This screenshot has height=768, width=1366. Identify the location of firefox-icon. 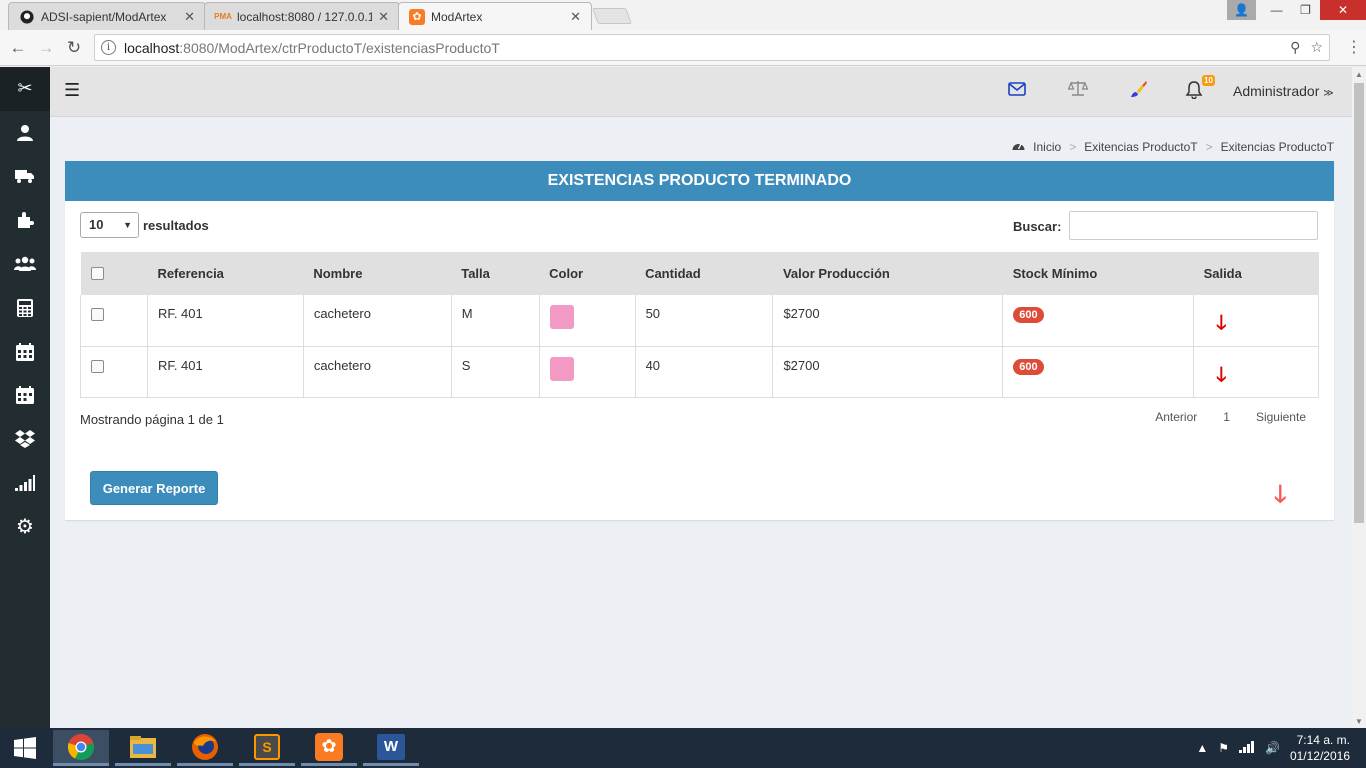
(205, 746).